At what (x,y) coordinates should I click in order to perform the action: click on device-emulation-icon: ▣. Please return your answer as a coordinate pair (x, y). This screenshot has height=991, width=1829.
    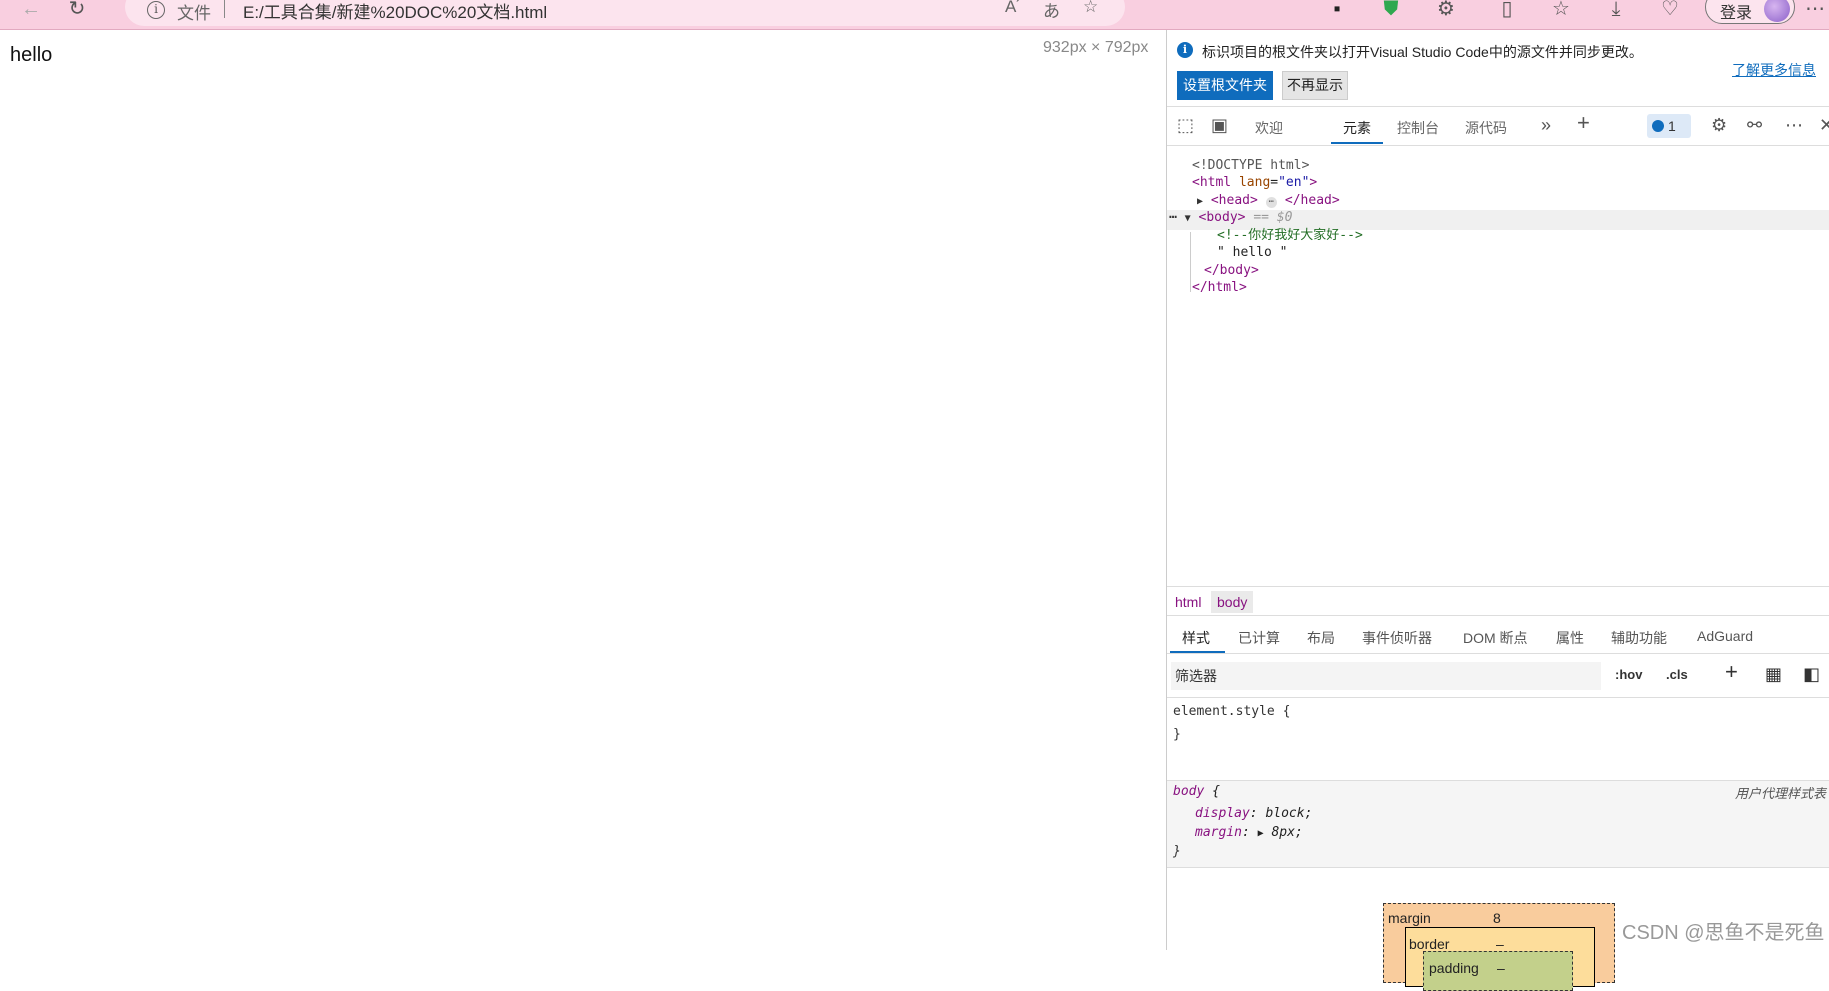
    Looking at the image, I should click on (1219, 125).